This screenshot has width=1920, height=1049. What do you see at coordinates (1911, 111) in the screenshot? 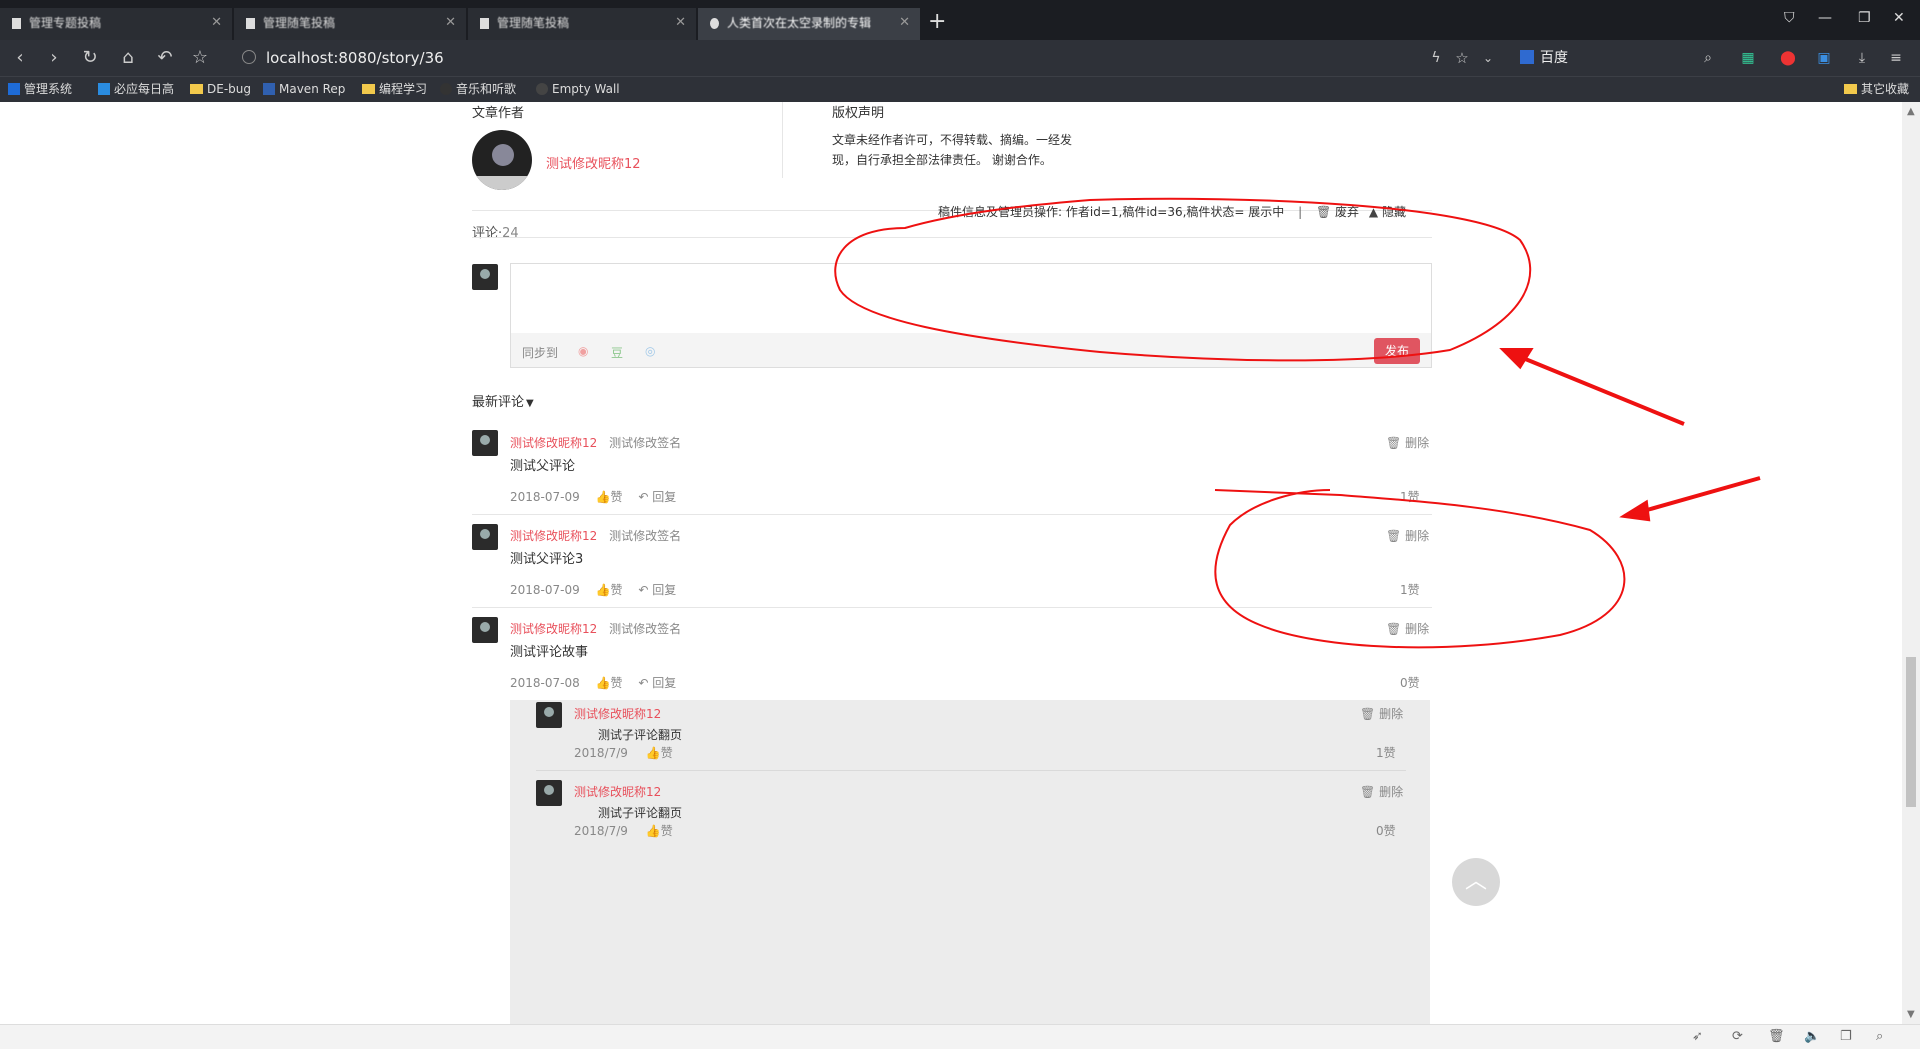
I see `scroll-up-icon: ▲` at bounding box center [1911, 111].